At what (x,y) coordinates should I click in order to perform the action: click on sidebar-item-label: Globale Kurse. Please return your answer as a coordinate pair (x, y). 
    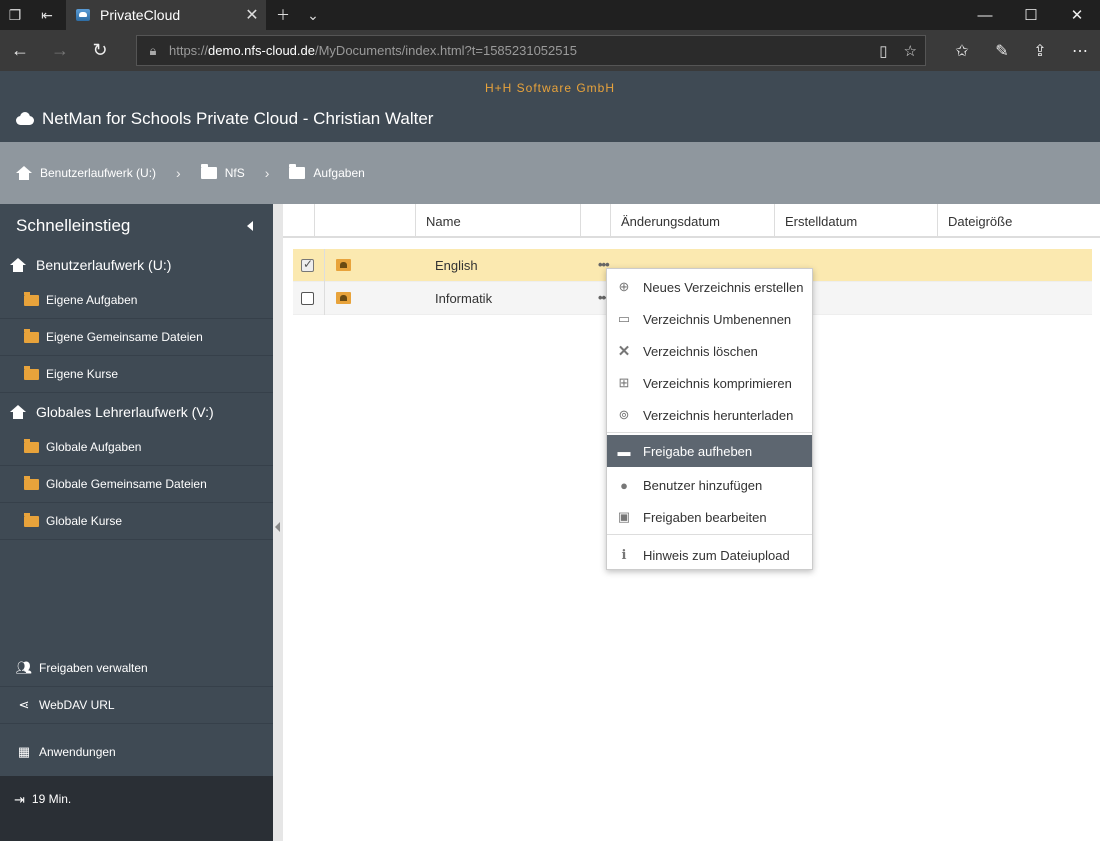
    Looking at the image, I should click on (84, 521).